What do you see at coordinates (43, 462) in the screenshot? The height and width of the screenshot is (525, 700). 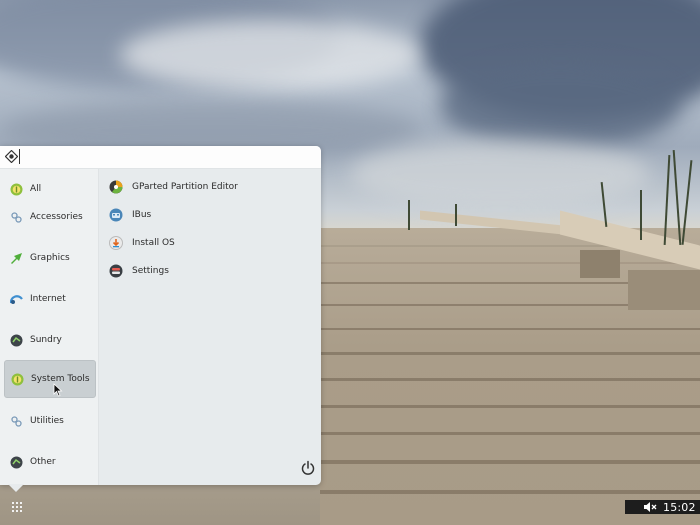 I see `category-label: Other` at bounding box center [43, 462].